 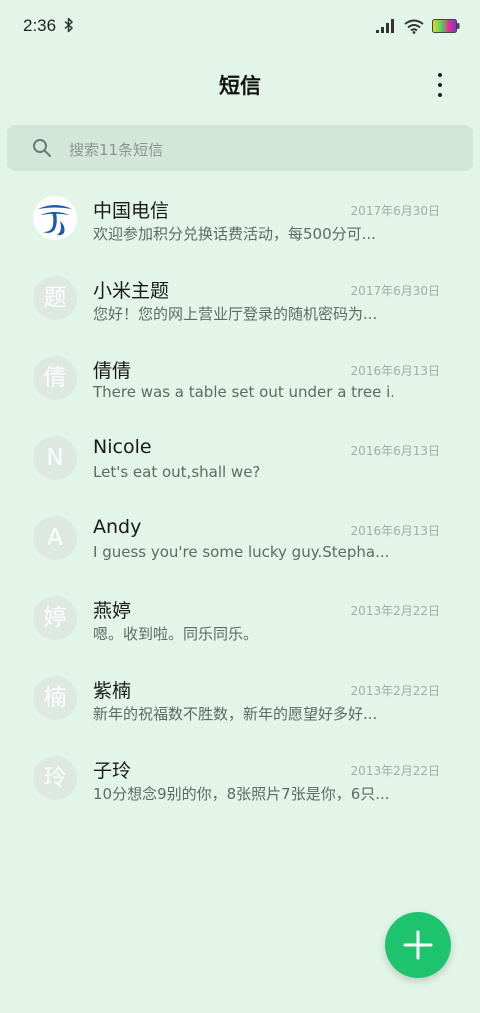 I want to click on conversation-name: 紫楠, so click(x=112, y=691).